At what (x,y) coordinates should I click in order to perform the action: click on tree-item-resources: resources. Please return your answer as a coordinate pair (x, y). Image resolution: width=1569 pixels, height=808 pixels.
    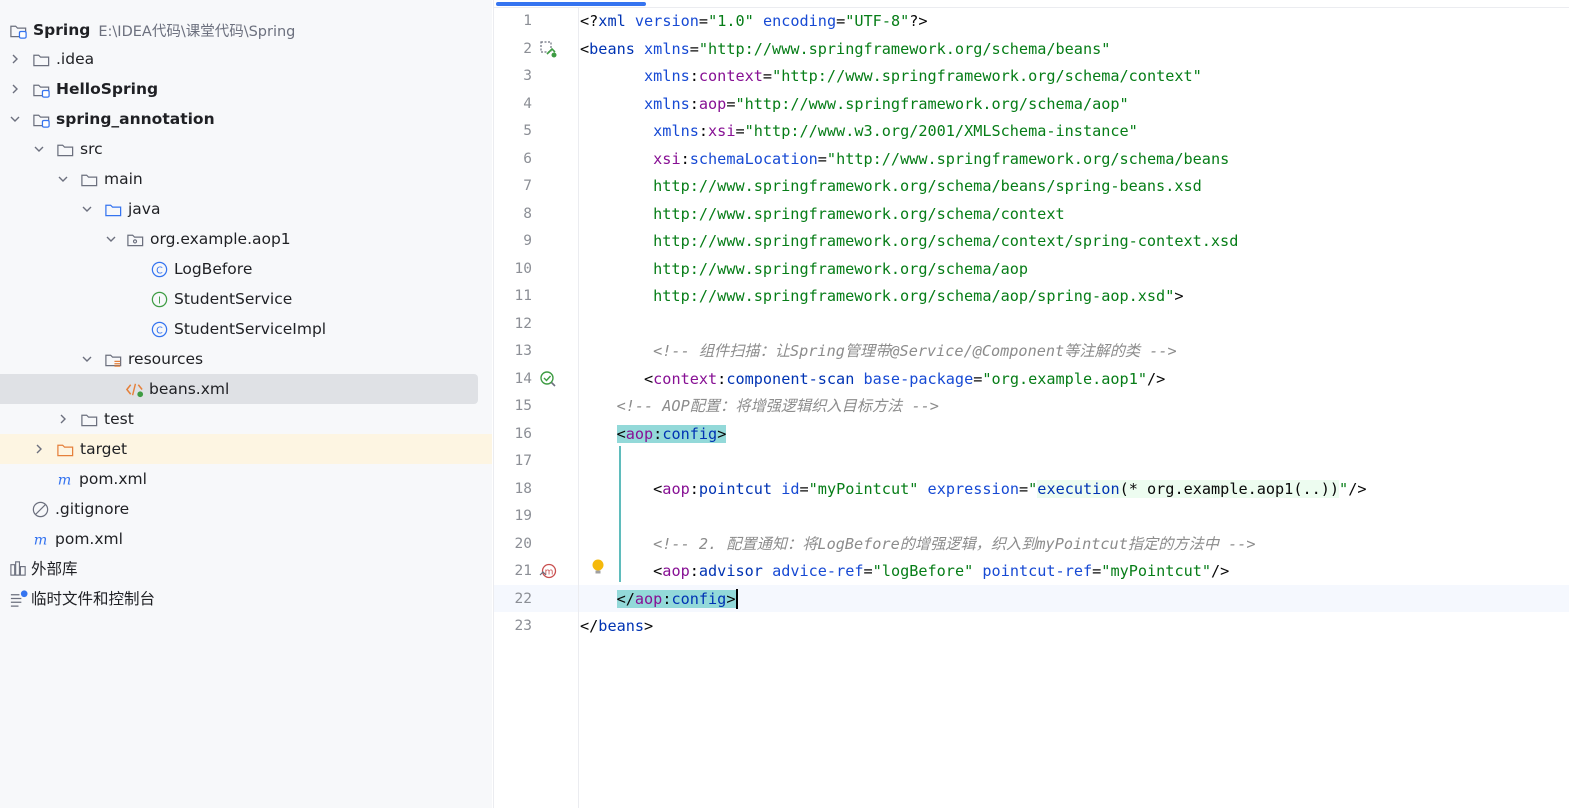
    Looking at the image, I should click on (246, 359).